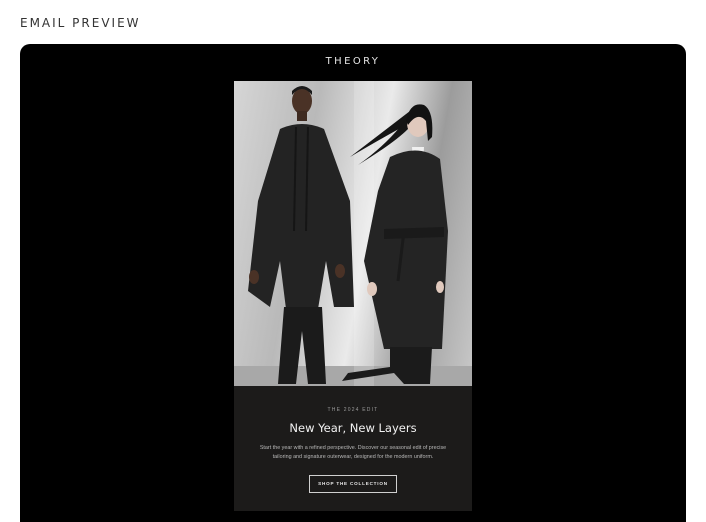  I want to click on eyebrow-text: THE 2024 EDIT, so click(353, 410).